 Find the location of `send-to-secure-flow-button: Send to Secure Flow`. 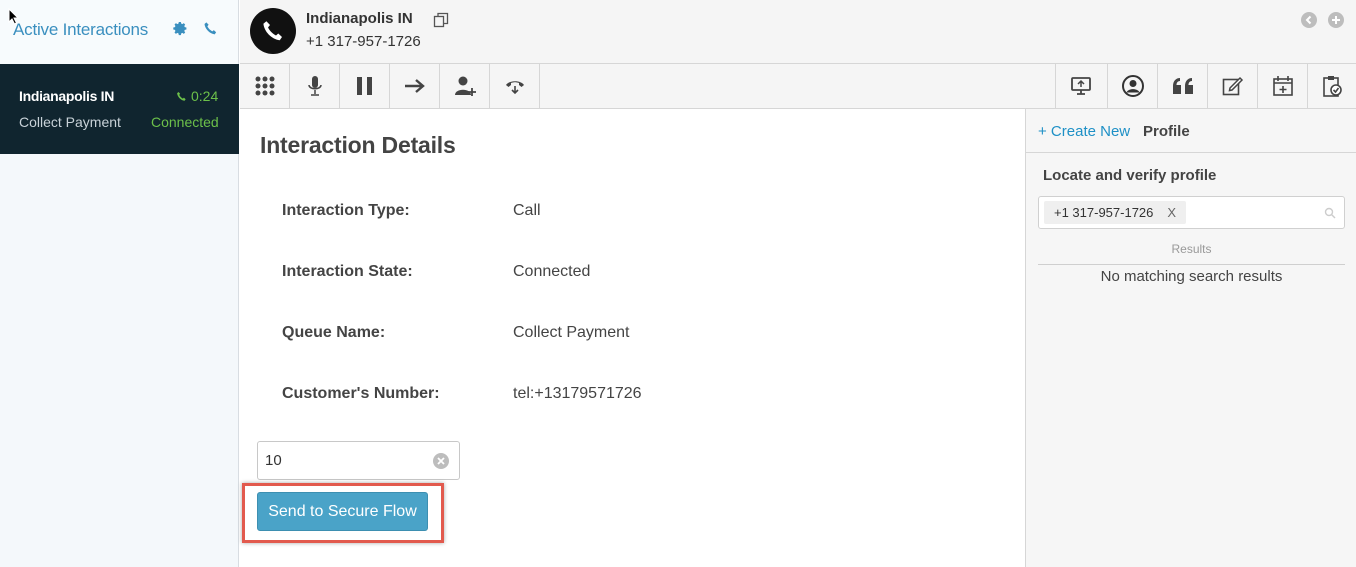

send-to-secure-flow-button: Send to Secure Flow is located at coordinates (342, 511).